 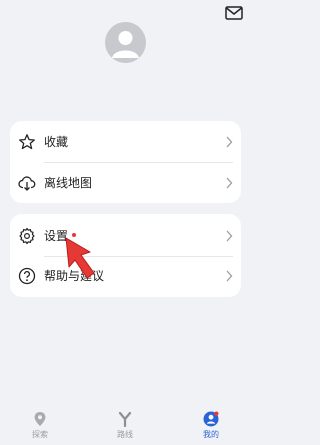 I want to click on tab-explore: 探索, so click(x=40, y=422).